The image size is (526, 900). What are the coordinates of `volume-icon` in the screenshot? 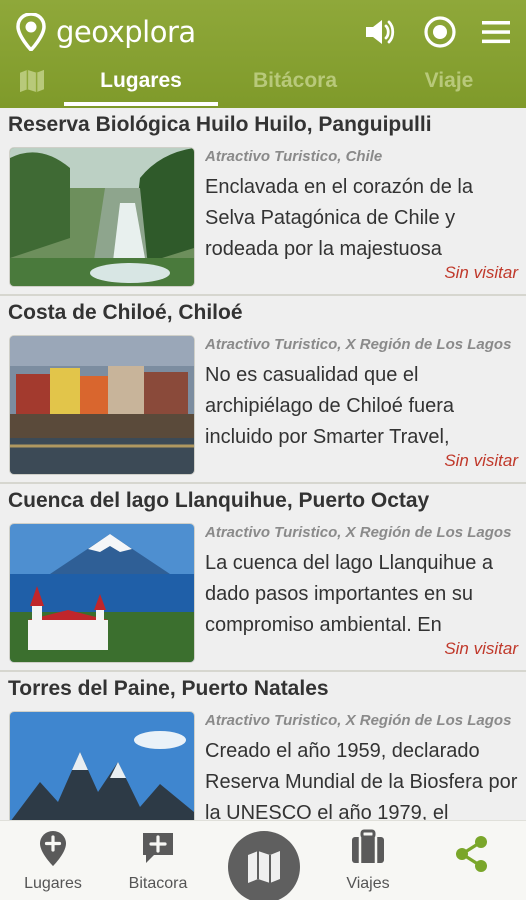 It's located at (380, 32).